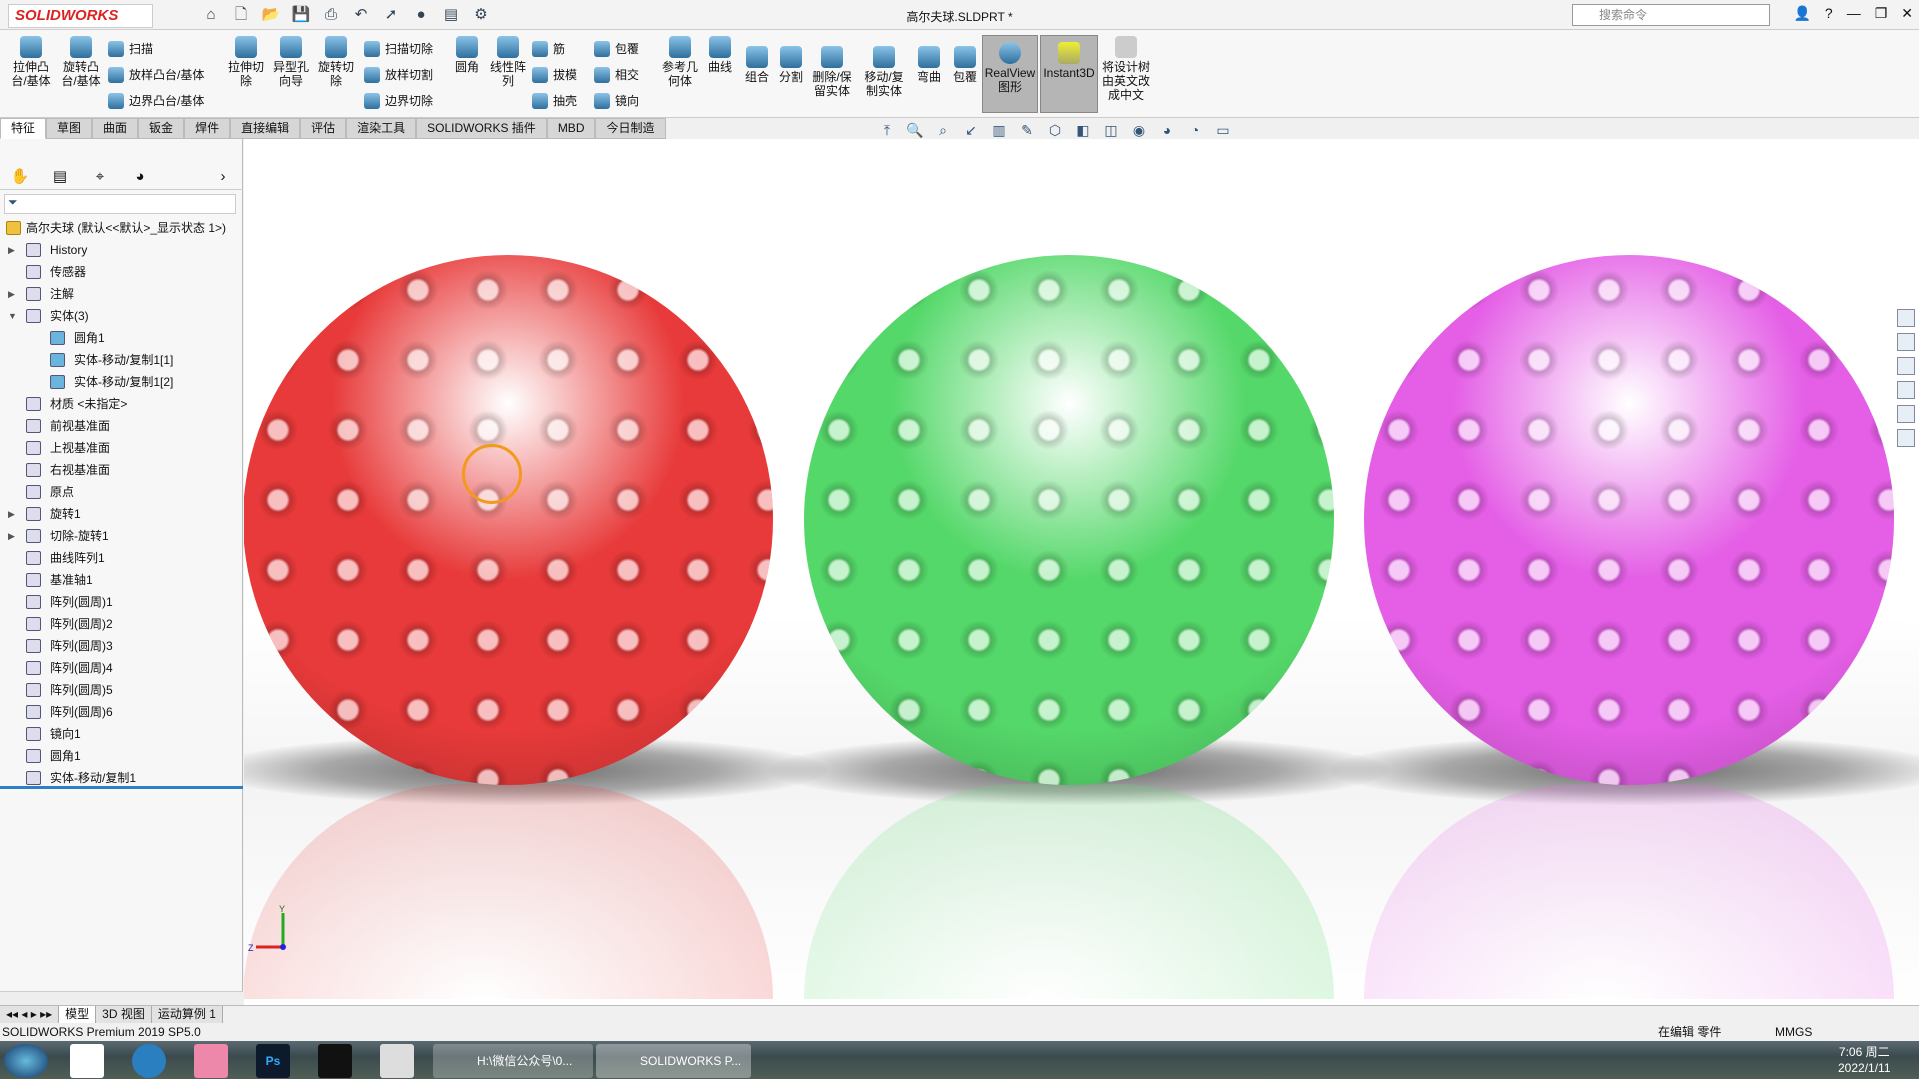  Describe the element at coordinates (121, 250) in the screenshot. I see `tree-item: ▶ History` at that location.